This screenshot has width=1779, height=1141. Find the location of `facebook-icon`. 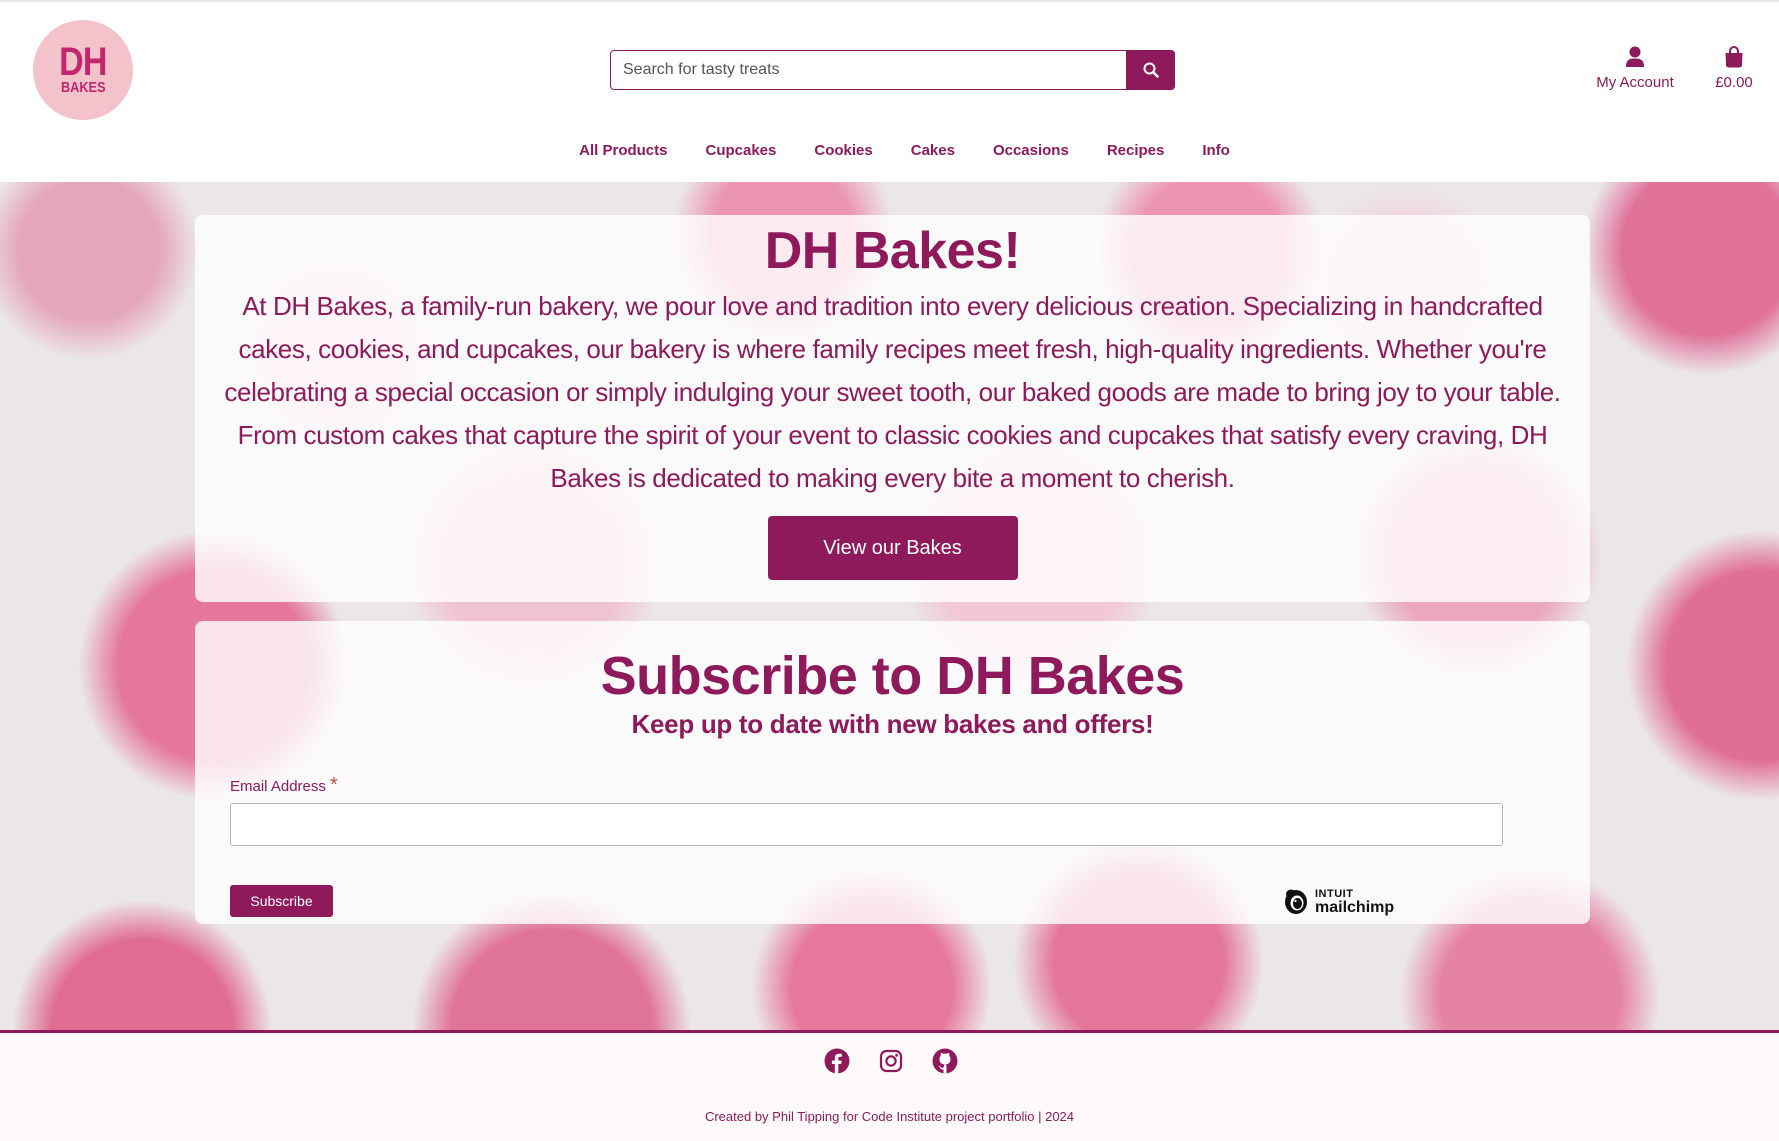

facebook-icon is located at coordinates (837, 1061).